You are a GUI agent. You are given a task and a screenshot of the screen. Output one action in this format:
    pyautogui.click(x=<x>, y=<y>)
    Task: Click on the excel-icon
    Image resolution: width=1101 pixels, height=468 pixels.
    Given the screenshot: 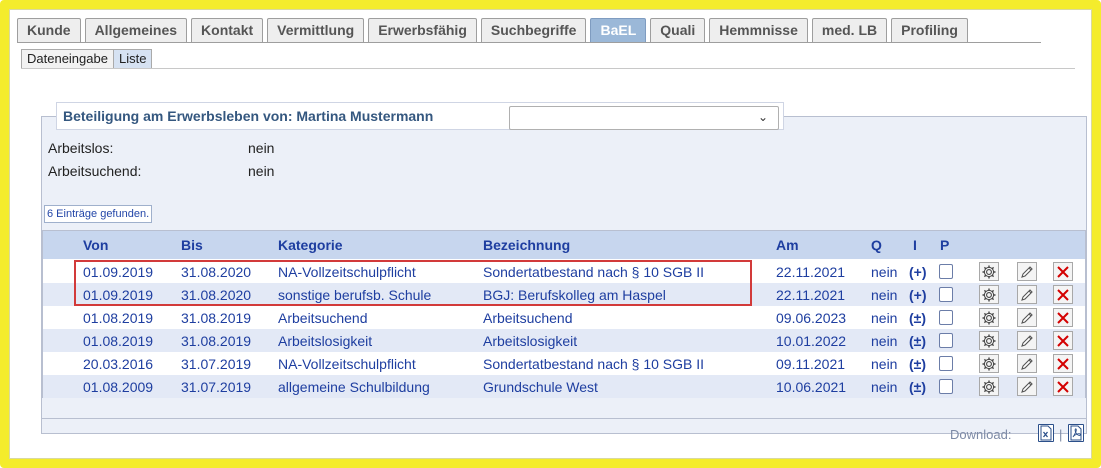 What is the action you would take?
    pyautogui.click(x=1046, y=433)
    